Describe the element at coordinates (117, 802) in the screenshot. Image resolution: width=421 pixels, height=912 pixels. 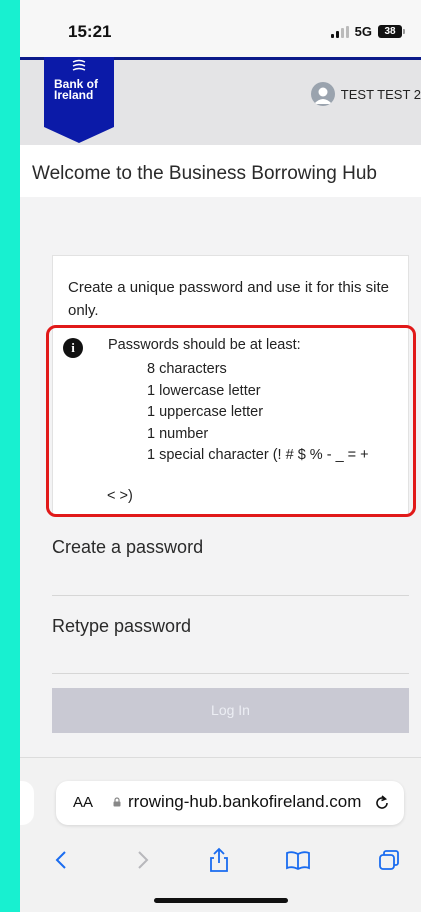
I see `lock-icon` at that location.